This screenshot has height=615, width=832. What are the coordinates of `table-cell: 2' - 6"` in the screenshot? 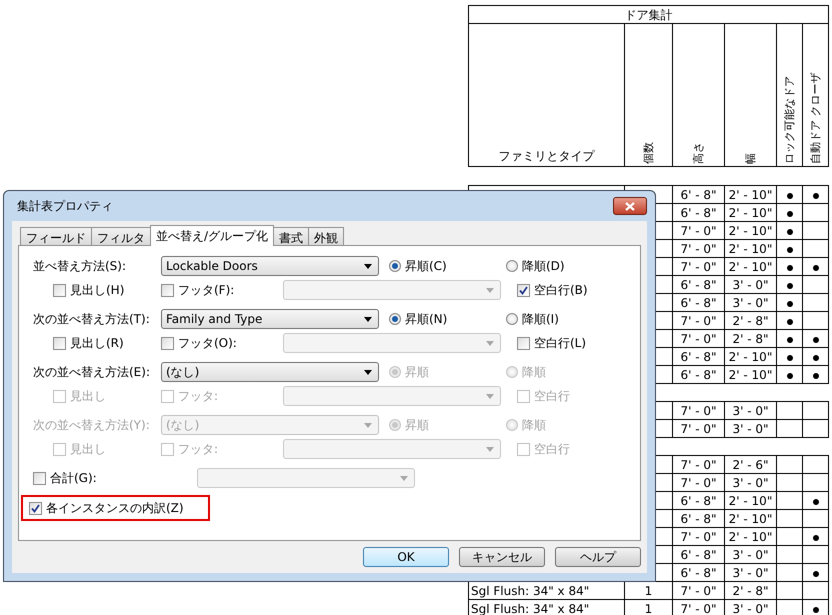 It's located at (750, 465).